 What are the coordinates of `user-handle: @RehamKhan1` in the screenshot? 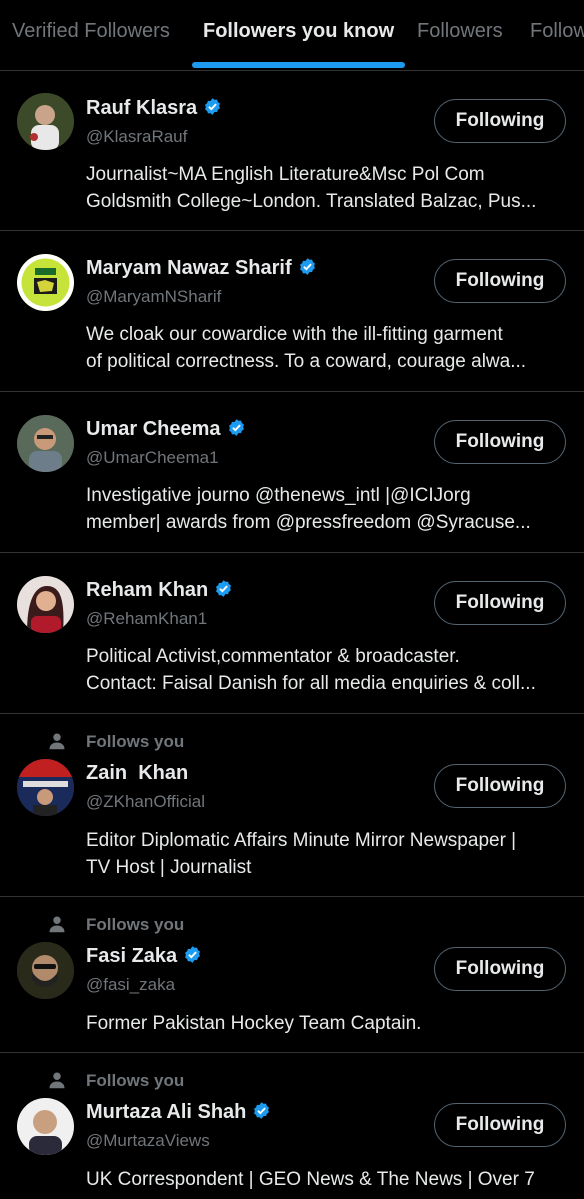 It's located at (147, 618).